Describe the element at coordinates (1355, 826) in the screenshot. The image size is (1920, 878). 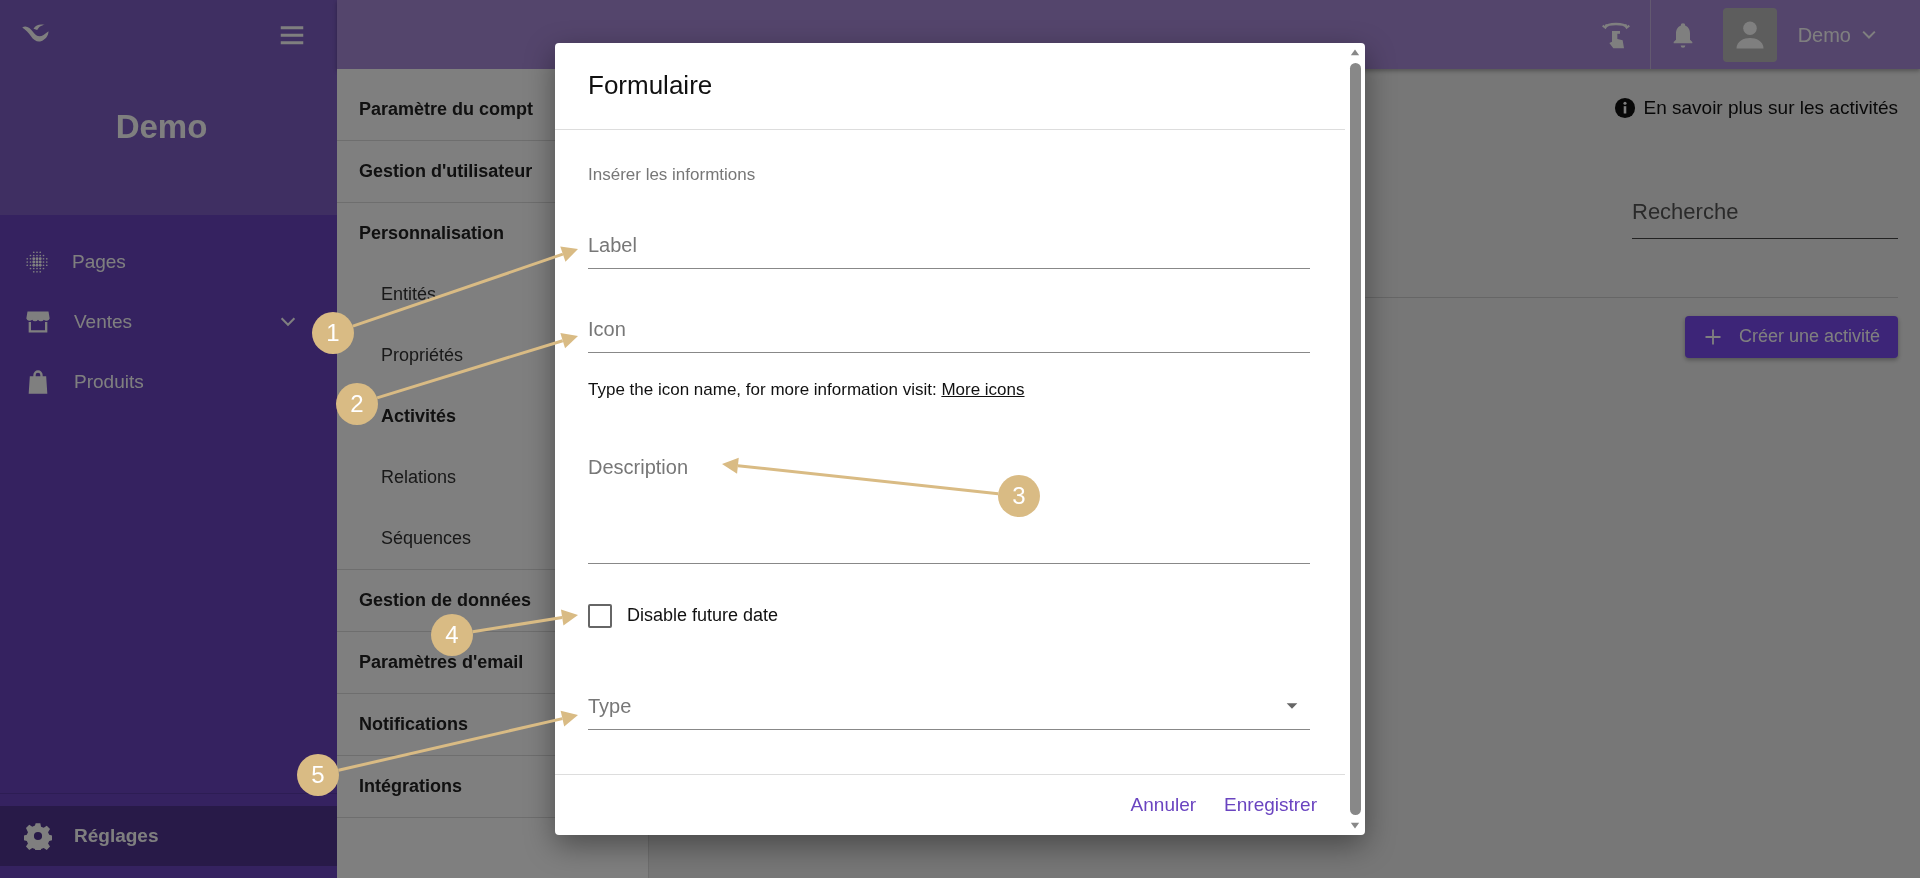
I see `scroll-down-icon` at that location.